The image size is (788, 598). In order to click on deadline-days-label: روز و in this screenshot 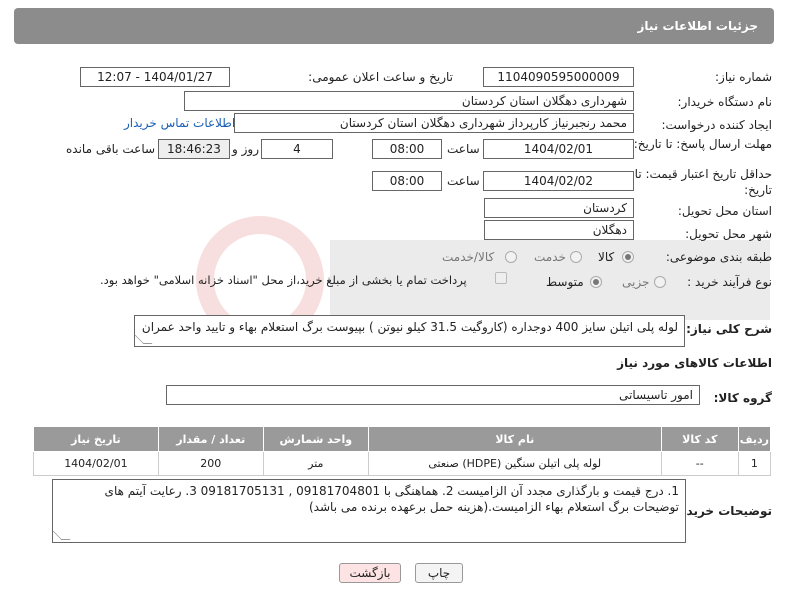, I will do `click(245, 149)`.